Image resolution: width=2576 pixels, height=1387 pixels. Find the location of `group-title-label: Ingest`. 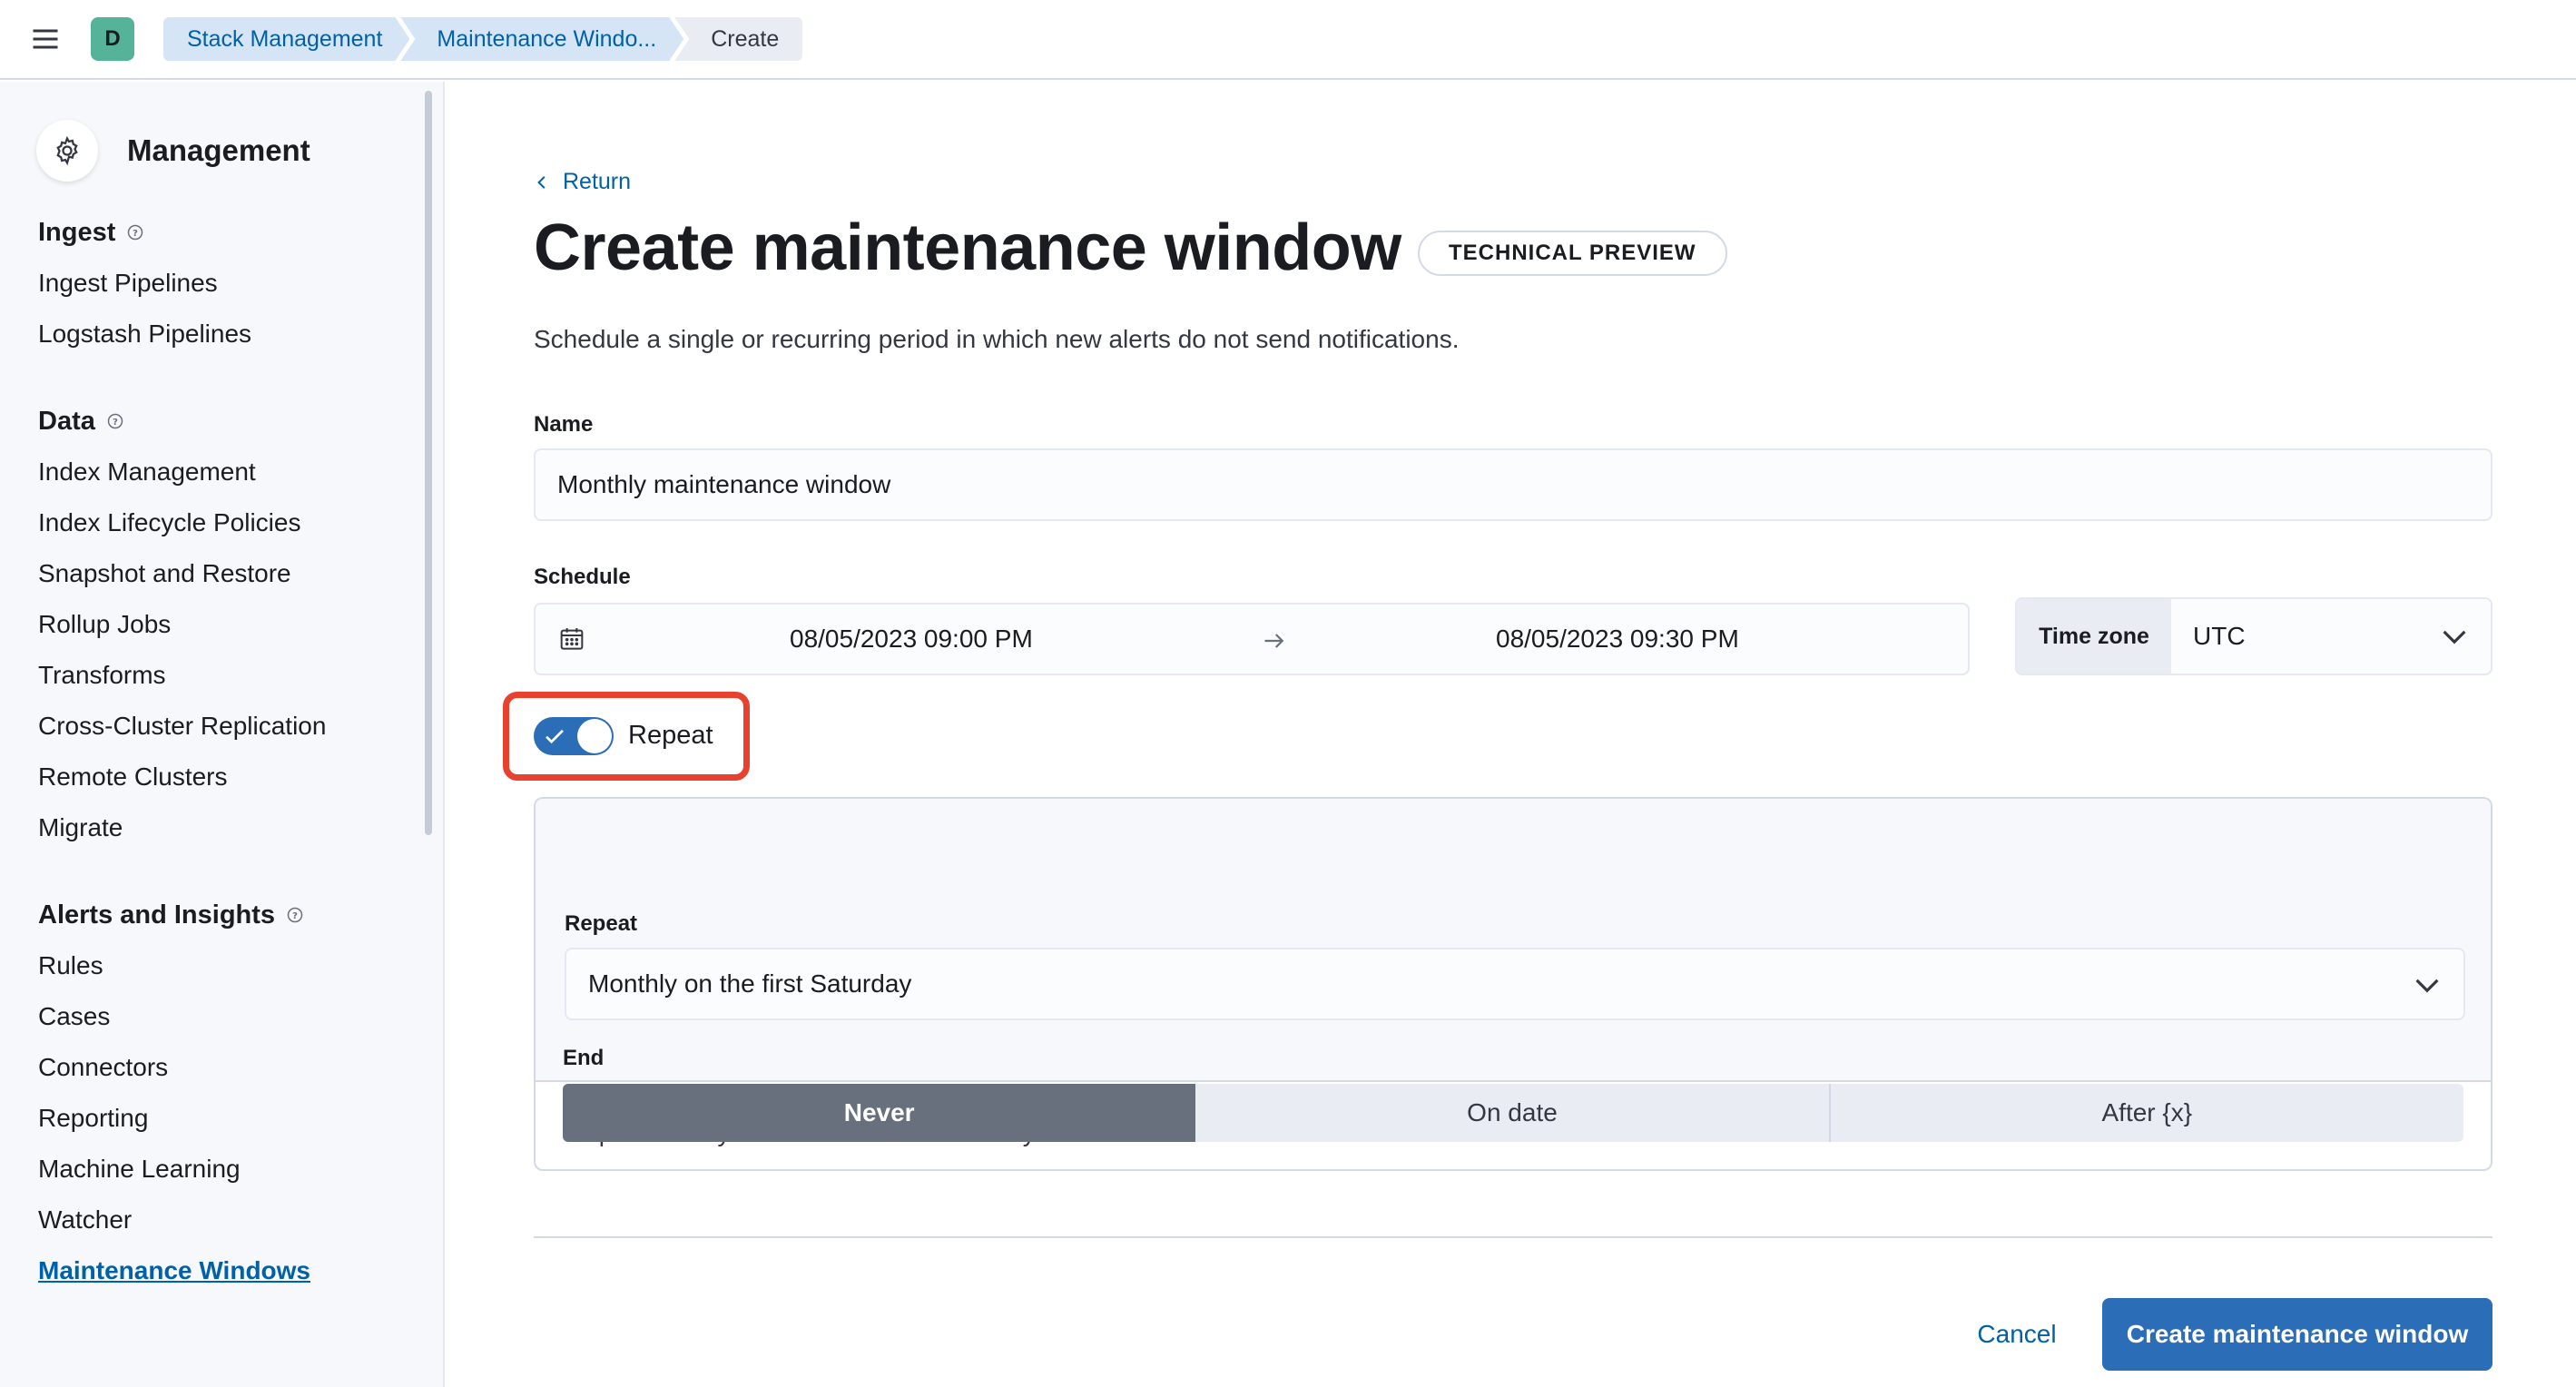

group-title-label: Ingest is located at coordinates (77, 232).